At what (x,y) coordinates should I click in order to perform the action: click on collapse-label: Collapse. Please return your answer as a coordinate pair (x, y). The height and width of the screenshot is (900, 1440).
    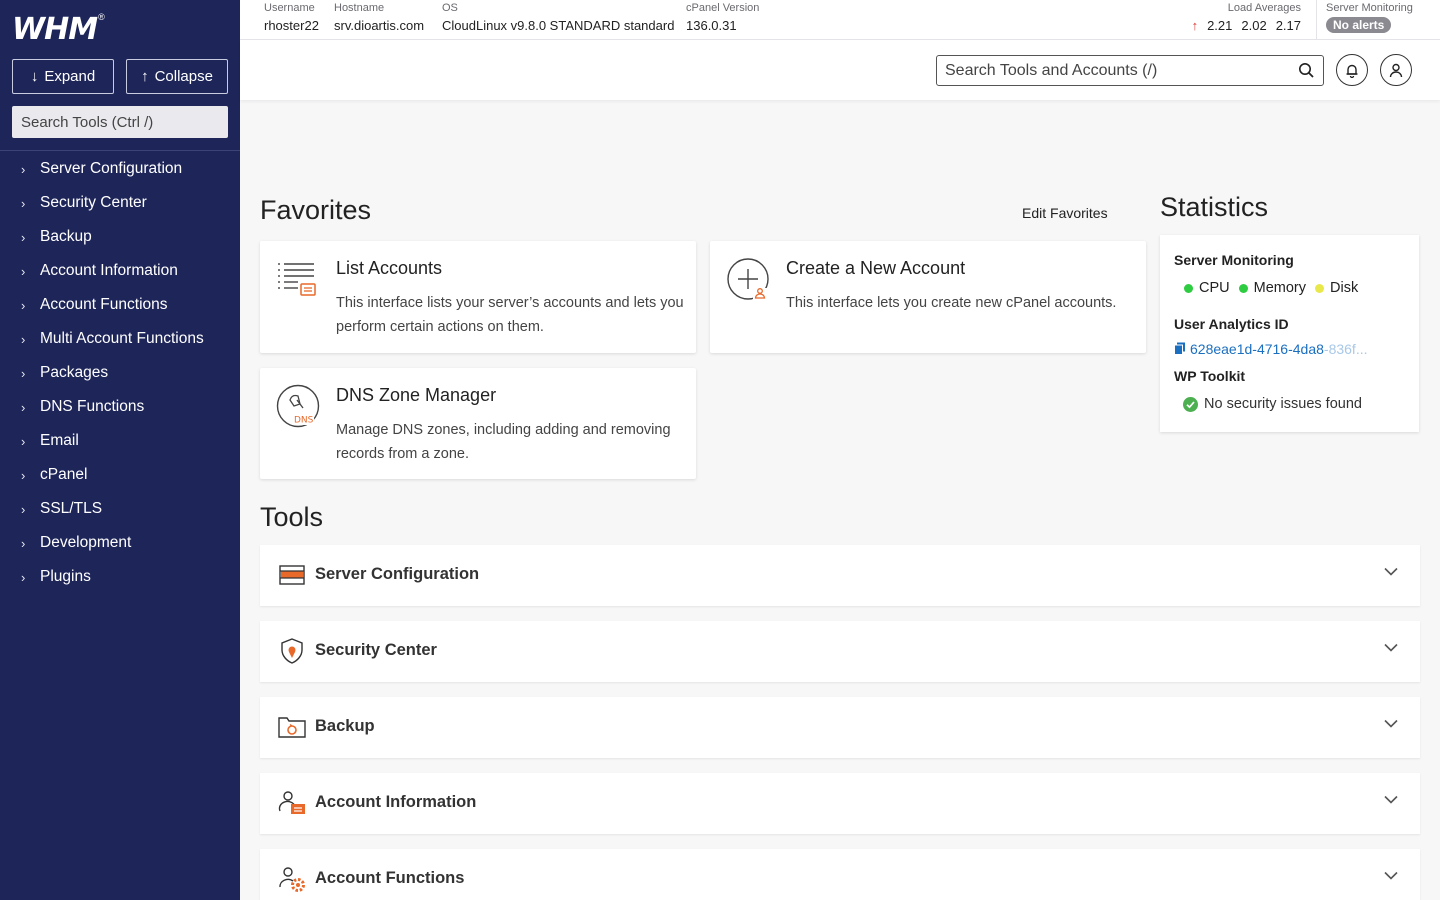
    Looking at the image, I should click on (183, 76).